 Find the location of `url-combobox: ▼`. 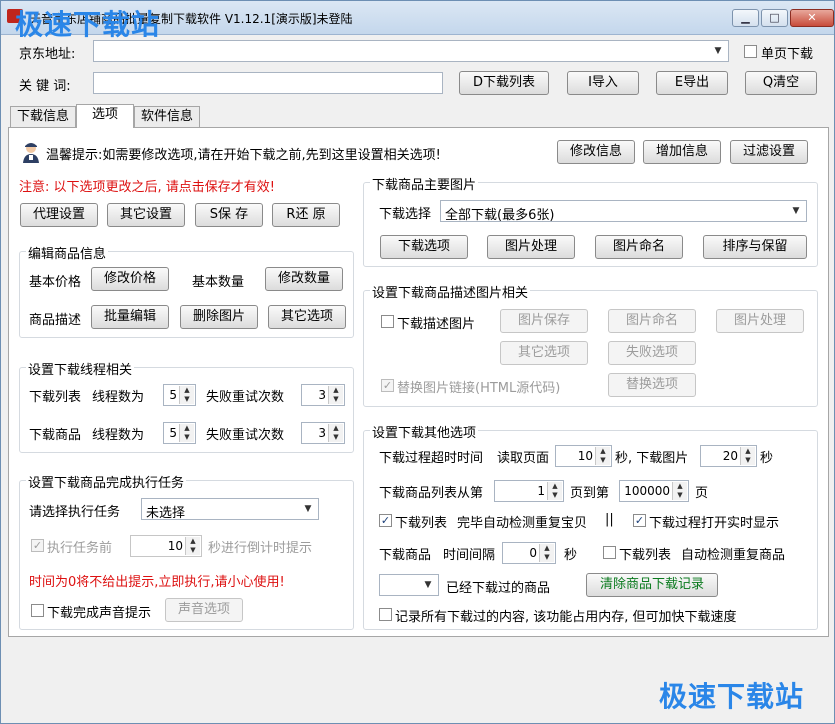

url-combobox: ▼ is located at coordinates (411, 51).